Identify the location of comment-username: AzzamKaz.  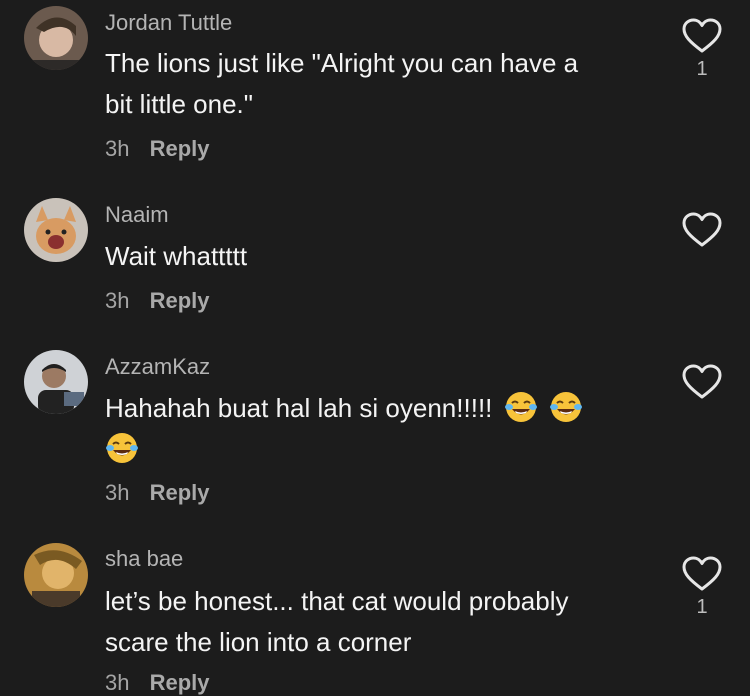
(157, 367).